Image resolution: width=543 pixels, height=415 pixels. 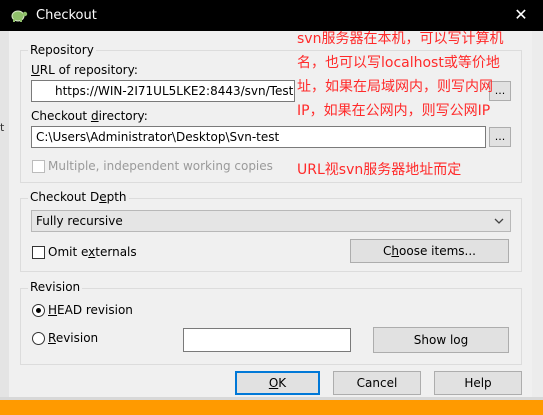 I want to click on cancel-button: Cancel, so click(x=377, y=383).